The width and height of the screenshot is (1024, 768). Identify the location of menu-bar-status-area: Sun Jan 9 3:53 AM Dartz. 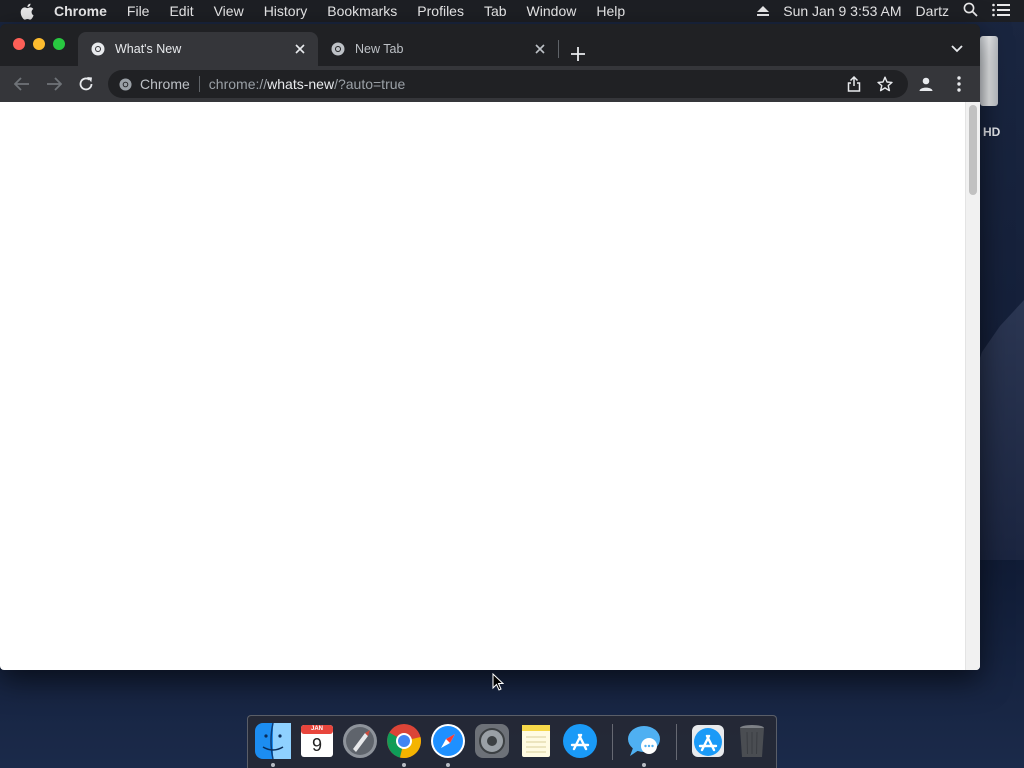
(890, 11).